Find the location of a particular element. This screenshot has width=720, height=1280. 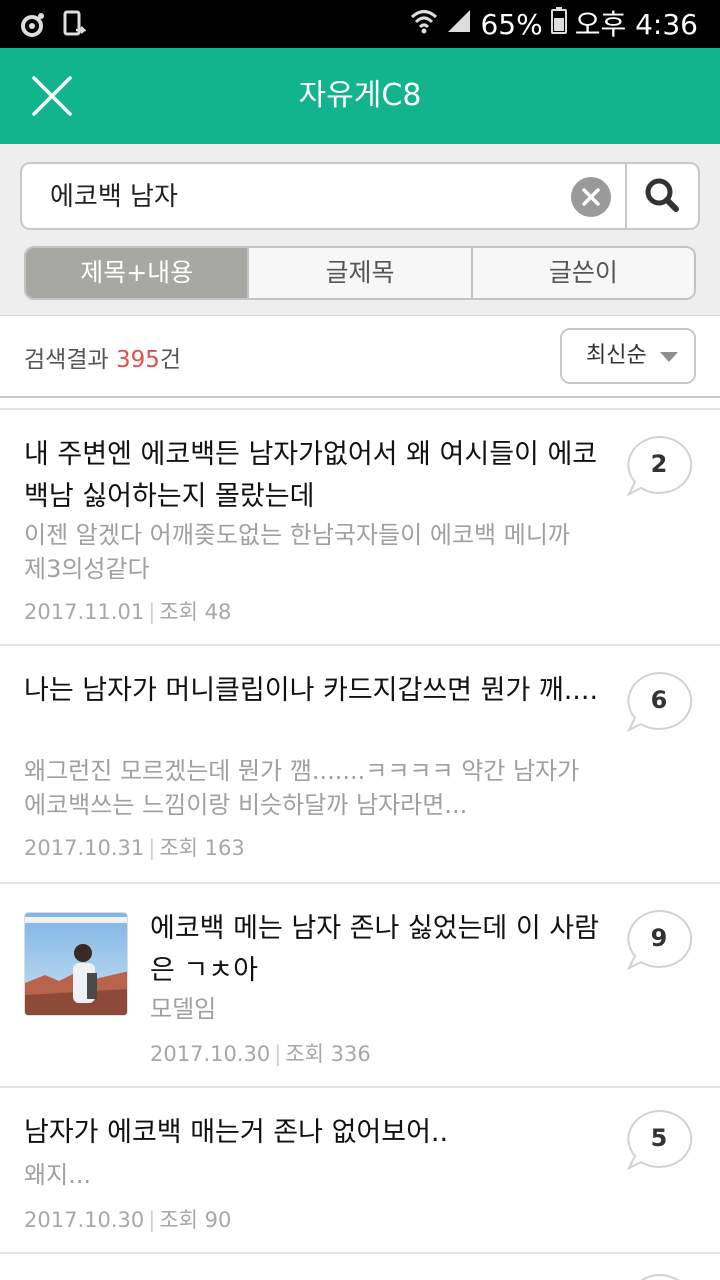

search-input: 에코백 남자 is located at coordinates (322, 196).